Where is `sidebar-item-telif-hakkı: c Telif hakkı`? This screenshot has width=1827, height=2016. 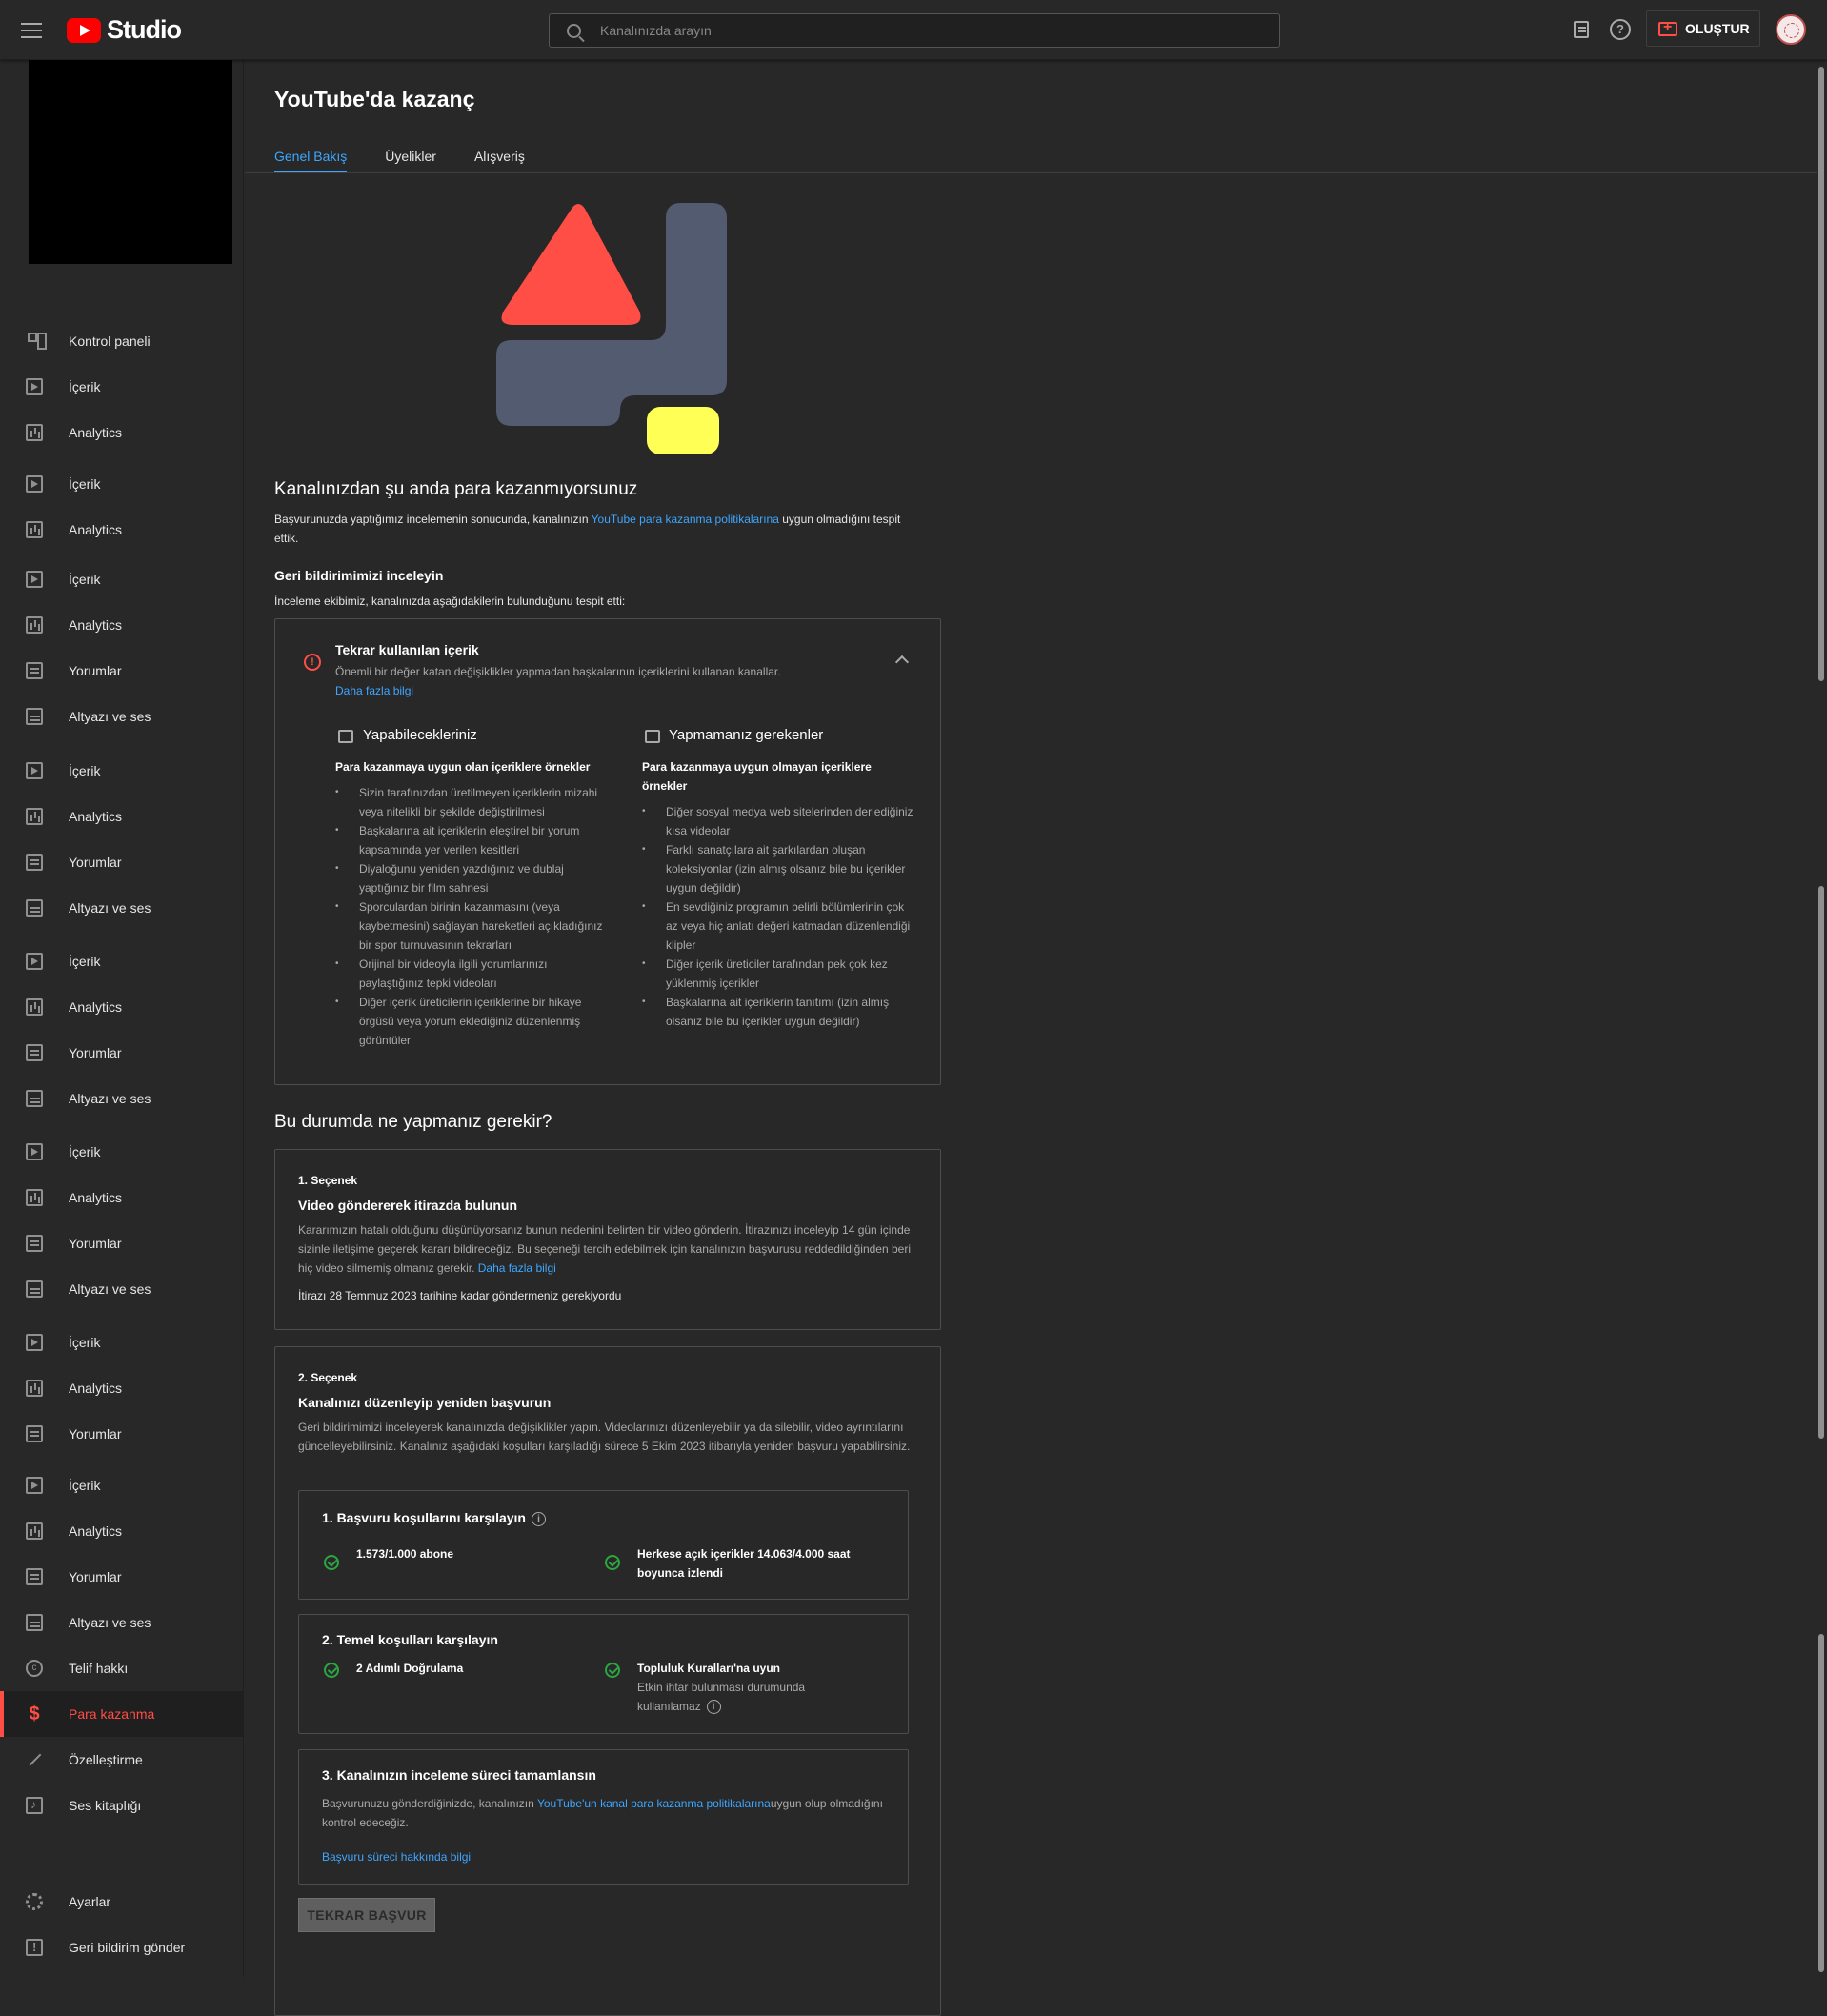 sidebar-item-telif-hakkı: c Telif hakkı is located at coordinates (121, 1668).